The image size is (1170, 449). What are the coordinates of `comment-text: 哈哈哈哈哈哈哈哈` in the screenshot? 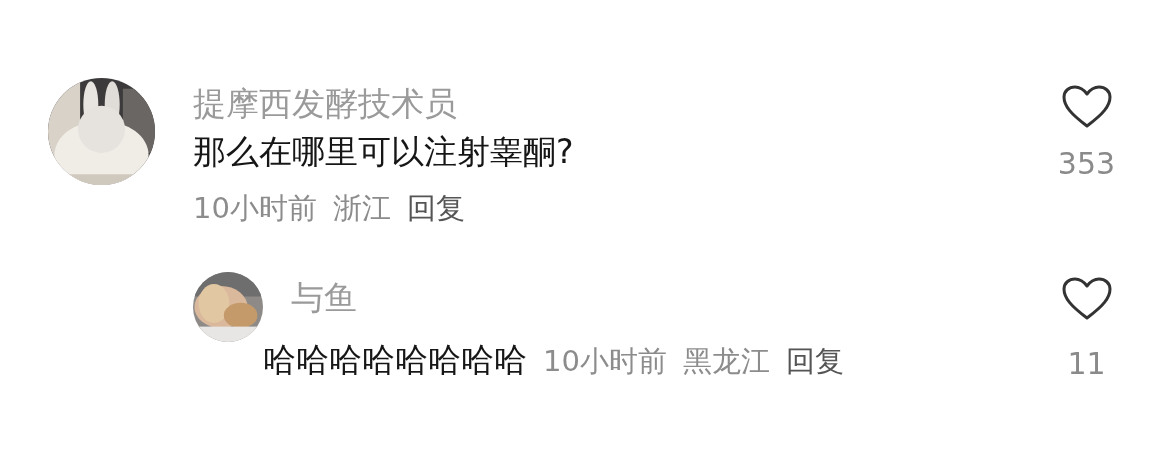 It's located at (395, 359).